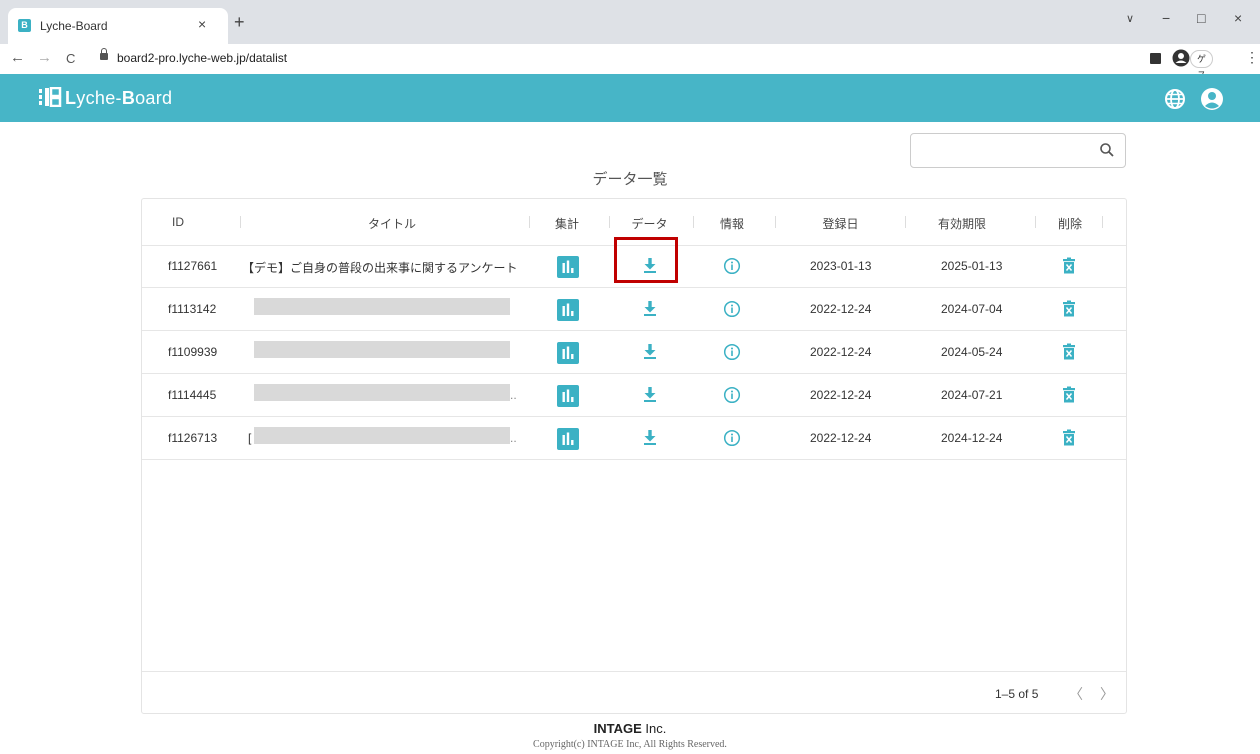  Describe the element at coordinates (1181, 58) in the screenshot. I see `profile-icon` at that location.